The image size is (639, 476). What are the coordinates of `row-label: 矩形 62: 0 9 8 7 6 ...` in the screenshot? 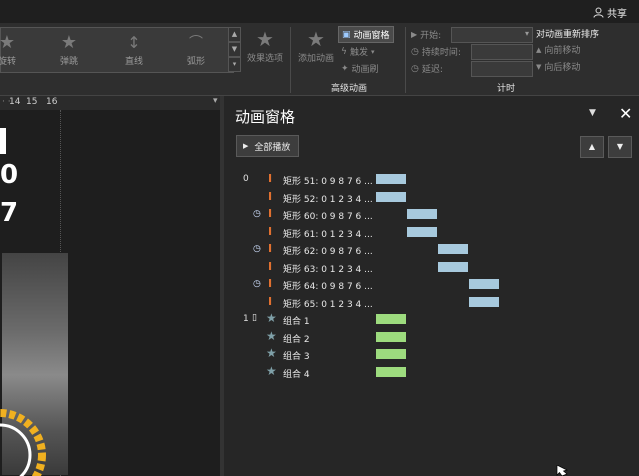 It's located at (328, 252).